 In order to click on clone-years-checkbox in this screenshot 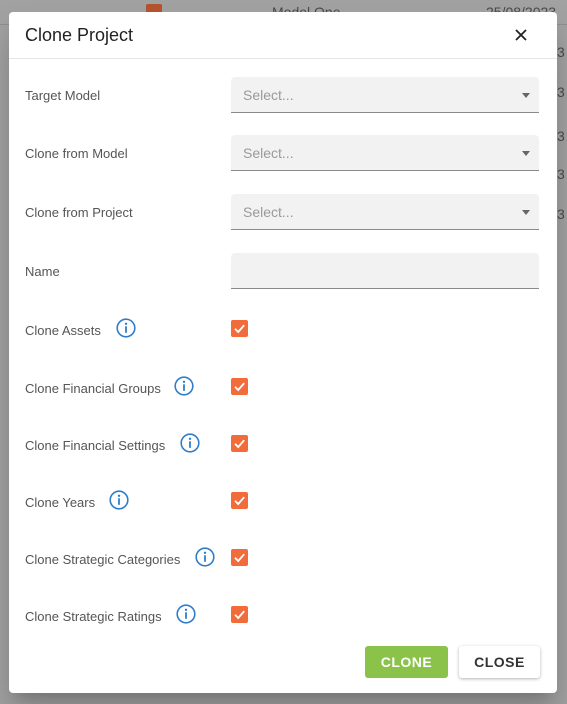, I will do `click(239, 500)`.